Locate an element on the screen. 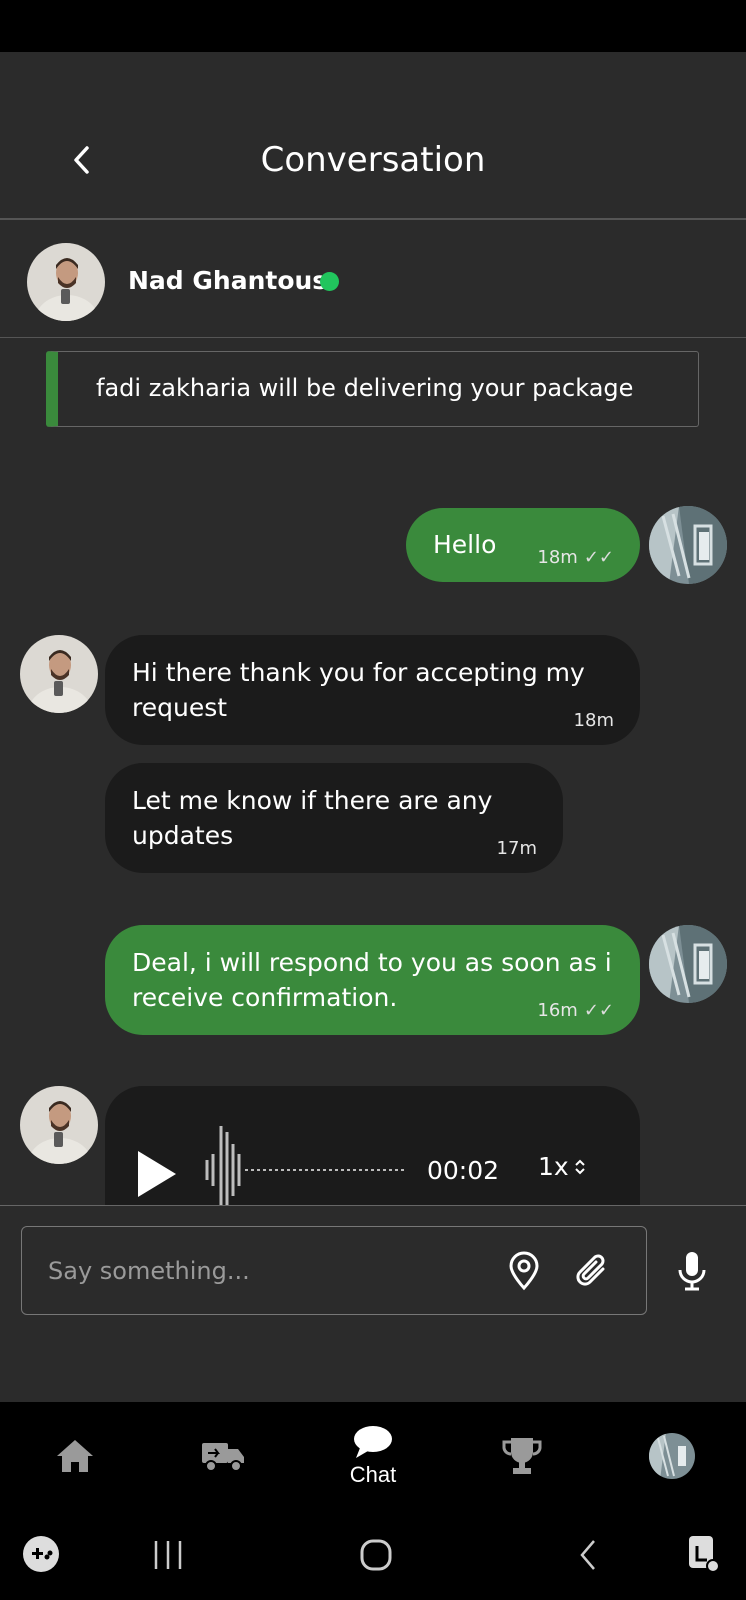  nav-chat: Chat is located at coordinates (373, 1455).